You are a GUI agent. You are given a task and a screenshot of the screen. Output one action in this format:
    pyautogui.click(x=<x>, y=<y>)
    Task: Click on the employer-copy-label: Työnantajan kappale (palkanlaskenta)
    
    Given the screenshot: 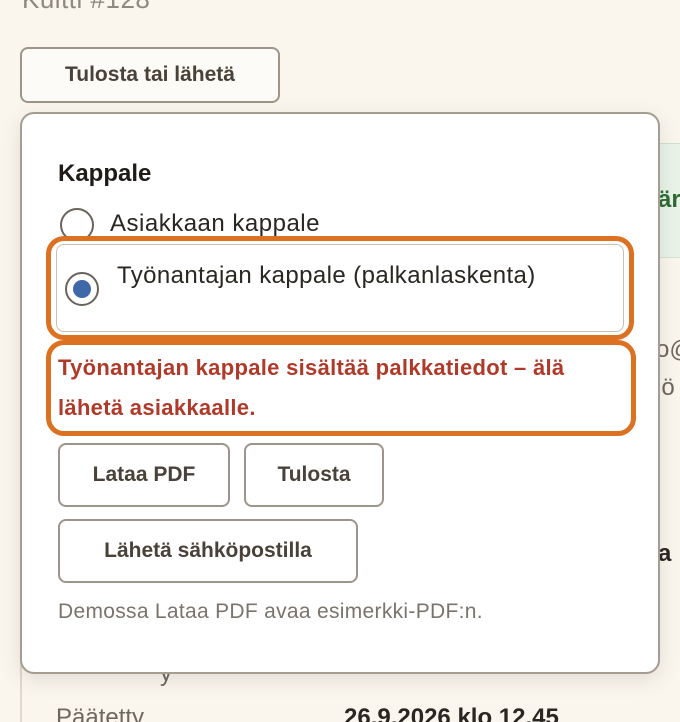 What is the action you would take?
    pyautogui.click(x=357, y=276)
    